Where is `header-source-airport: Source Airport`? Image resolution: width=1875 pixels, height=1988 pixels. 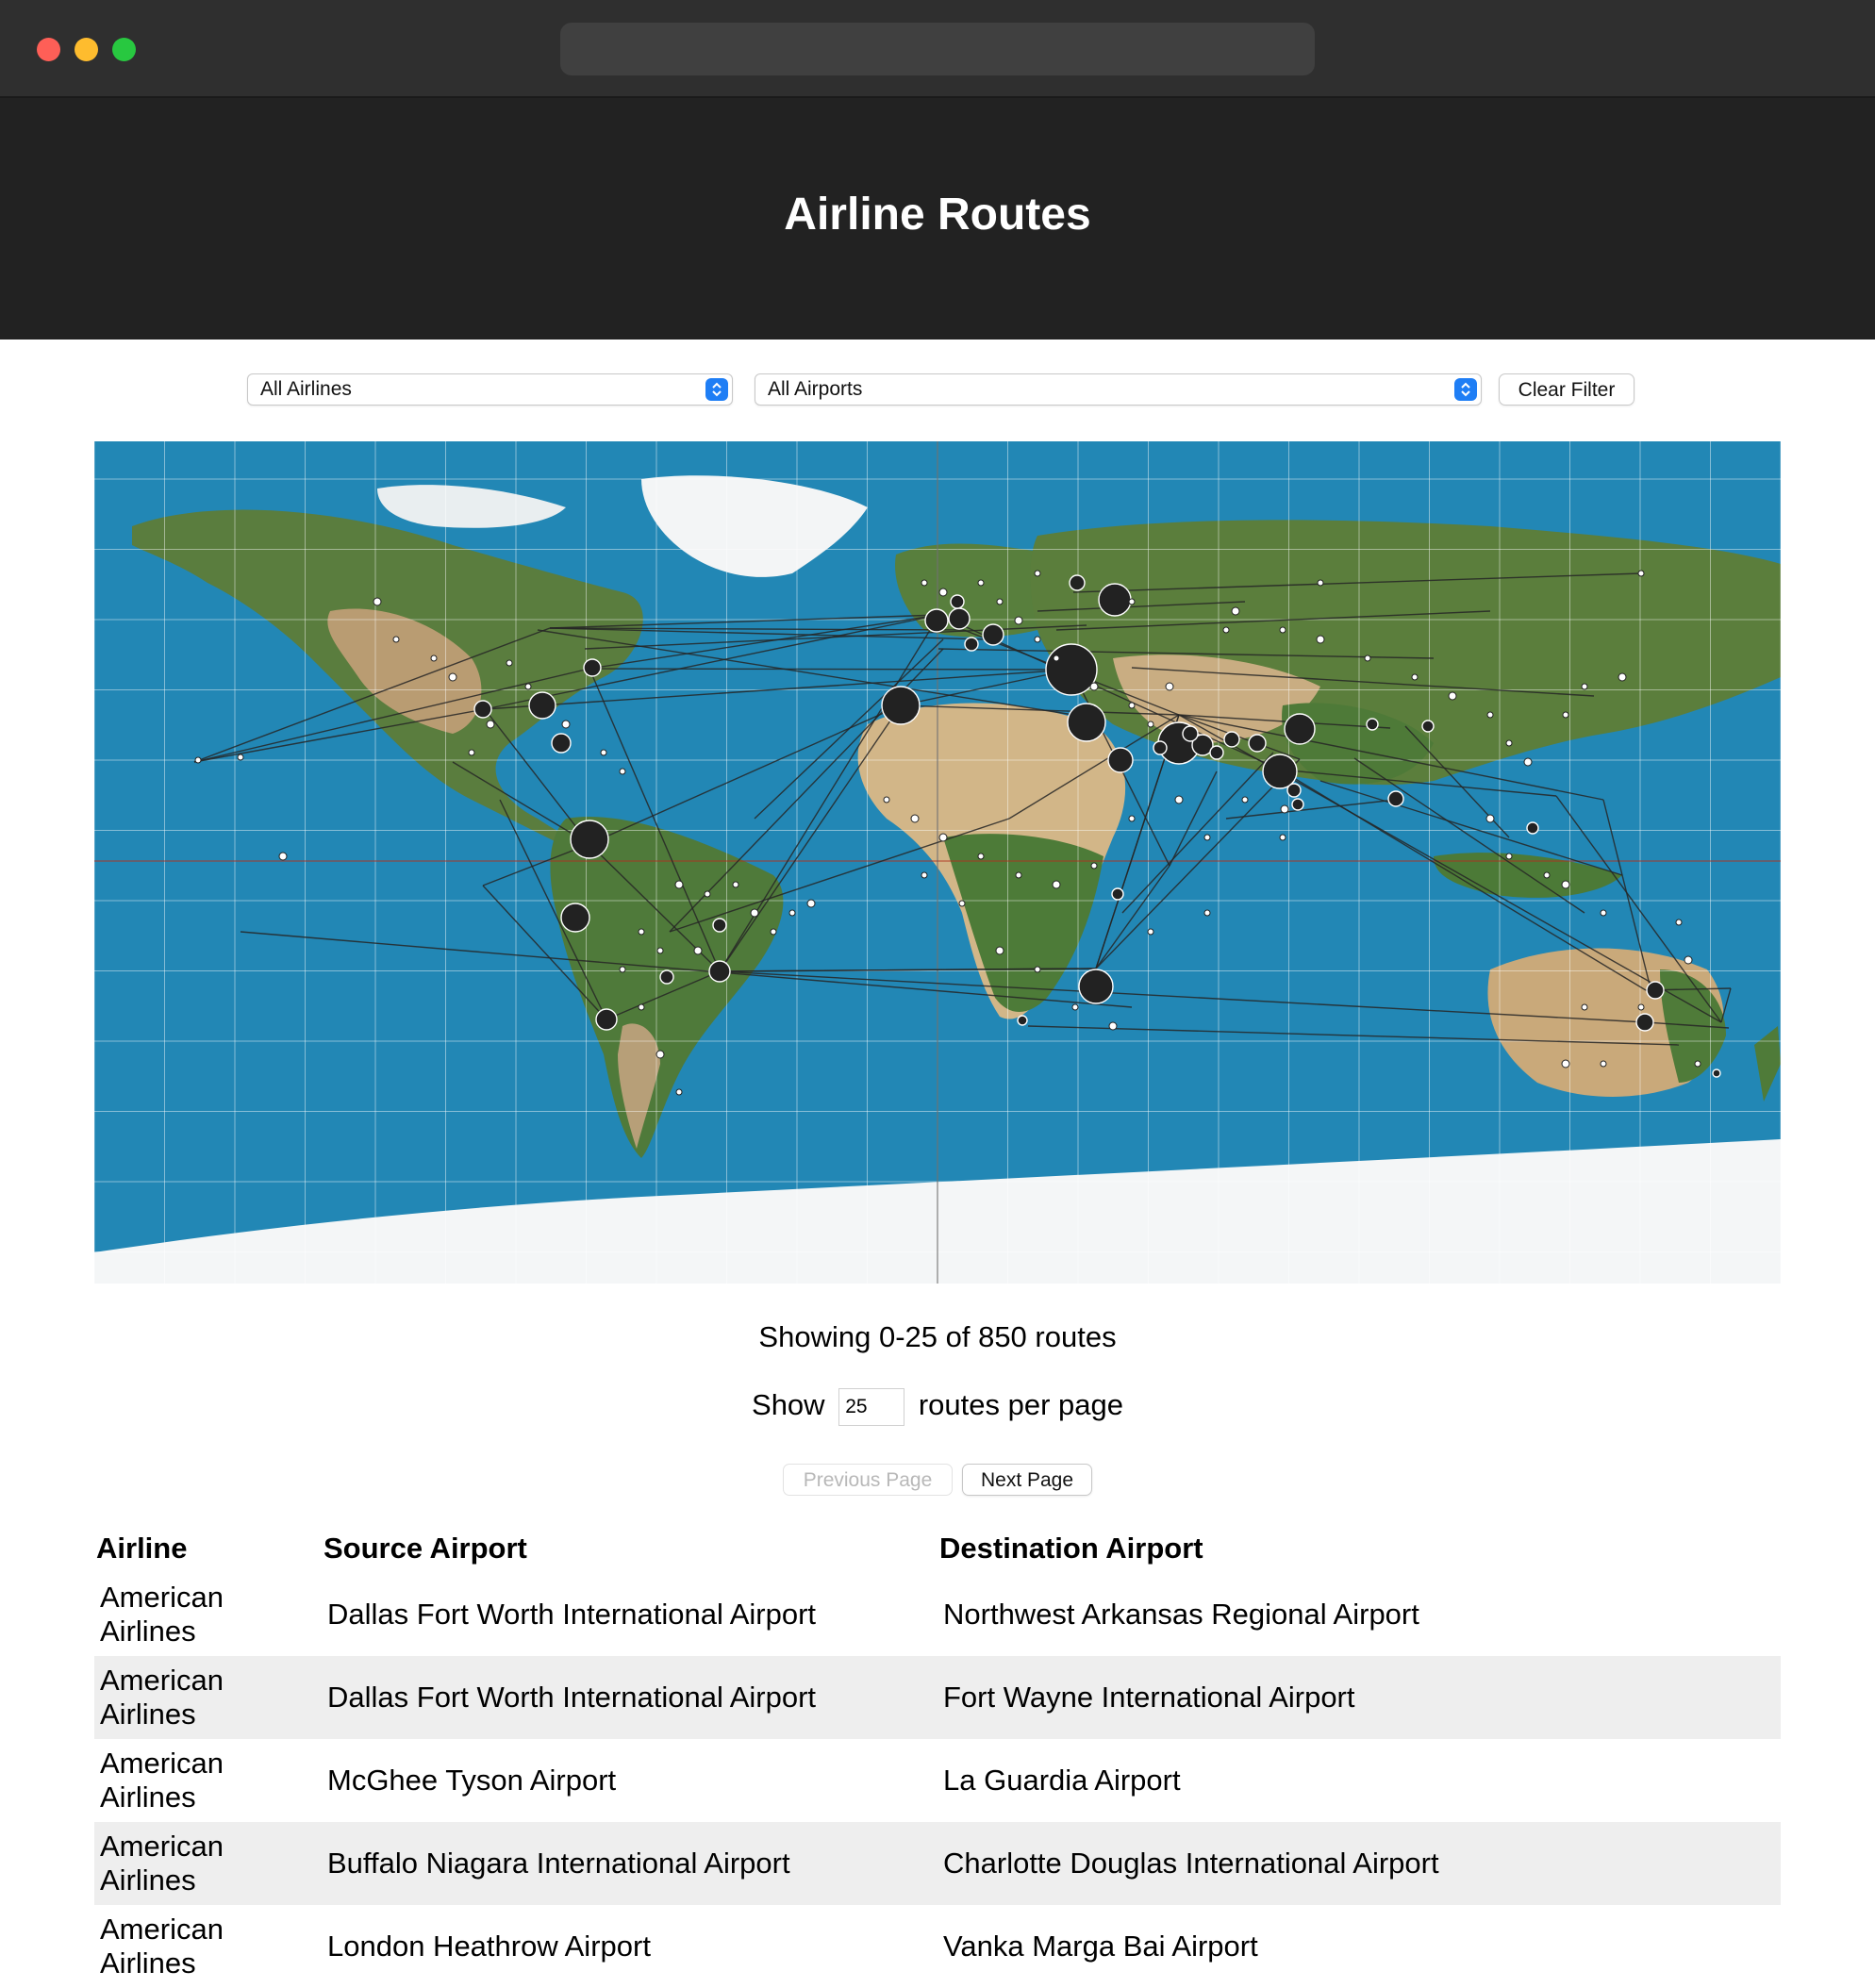
header-source-airport: Source Airport is located at coordinates (425, 1548).